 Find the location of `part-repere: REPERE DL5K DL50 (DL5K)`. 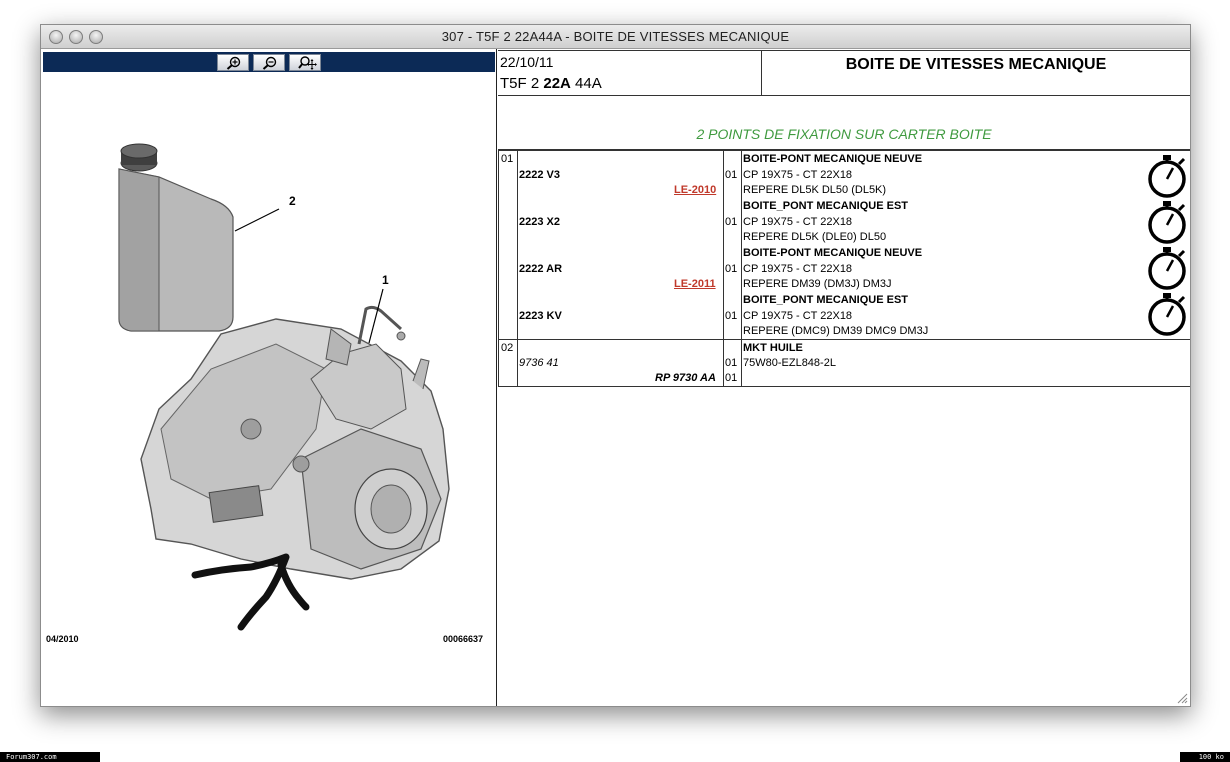

part-repere: REPERE DL5K DL50 (DL5K) is located at coordinates (815, 190).